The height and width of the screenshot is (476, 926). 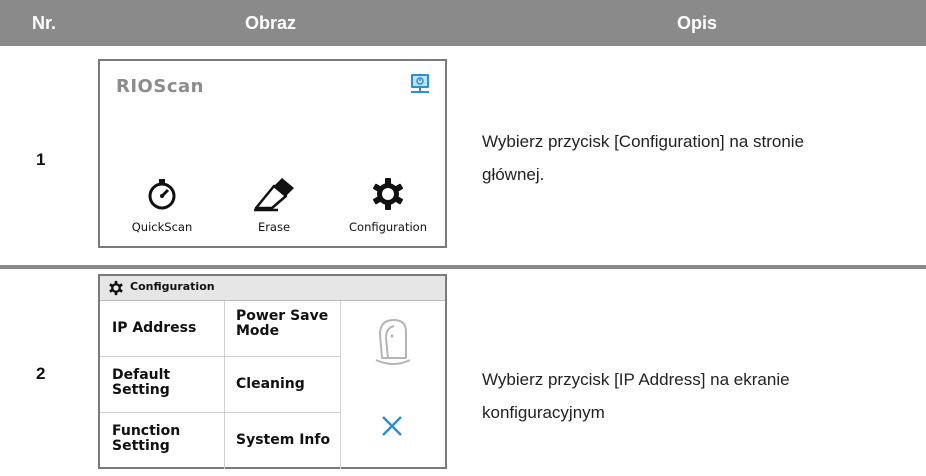 I want to click on row-divider, so click(x=463, y=267).